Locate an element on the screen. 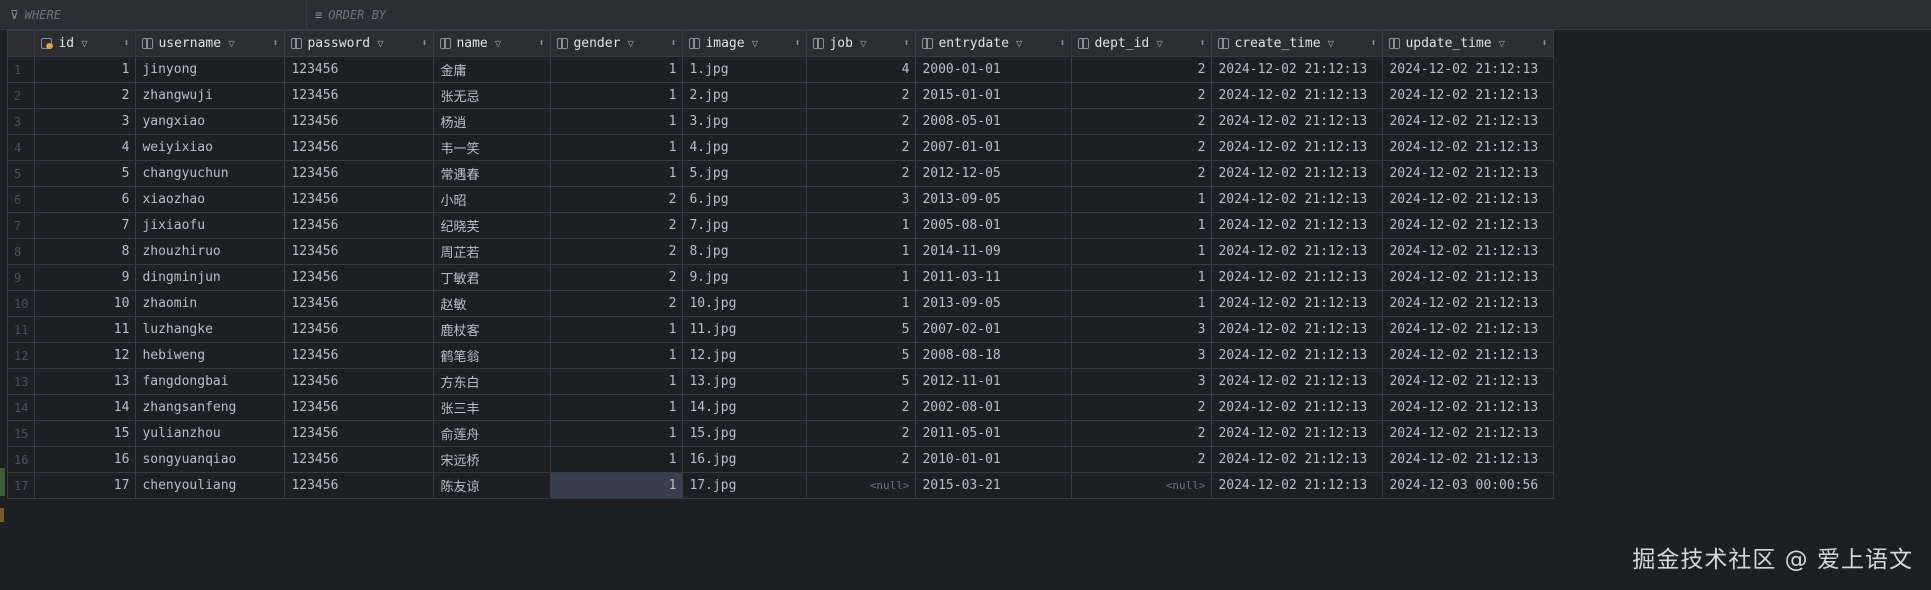 The height and width of the screenshot is (590, 1931). cell-job: 3 is located at coordinates (861, 199).